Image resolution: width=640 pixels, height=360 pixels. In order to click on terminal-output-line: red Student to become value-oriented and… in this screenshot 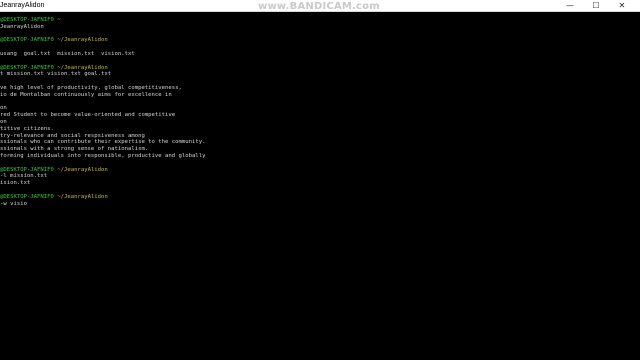, I will do `click(88, 115)`.